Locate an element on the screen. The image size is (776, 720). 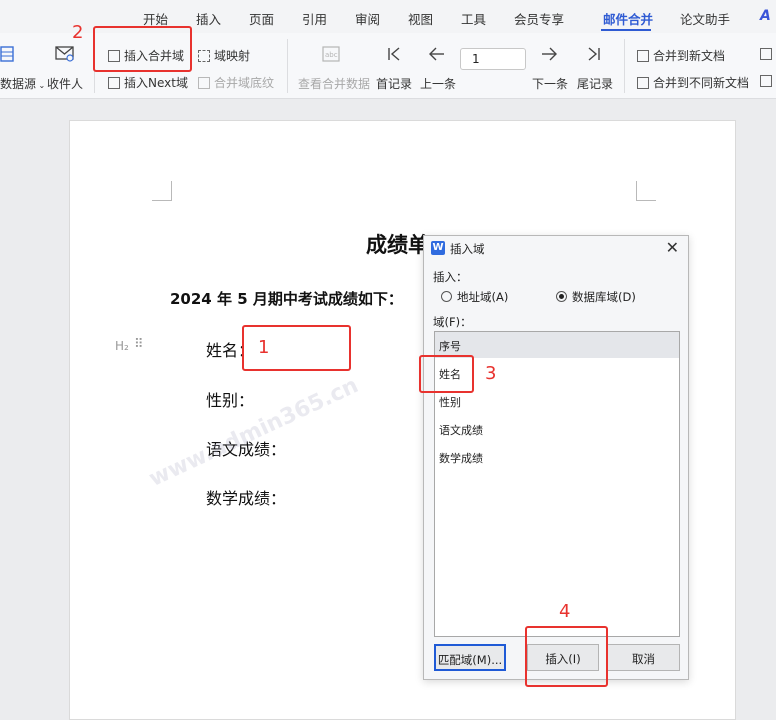
tab-thesis-assistant: 论文助手 is located at coordinates (705, 18).